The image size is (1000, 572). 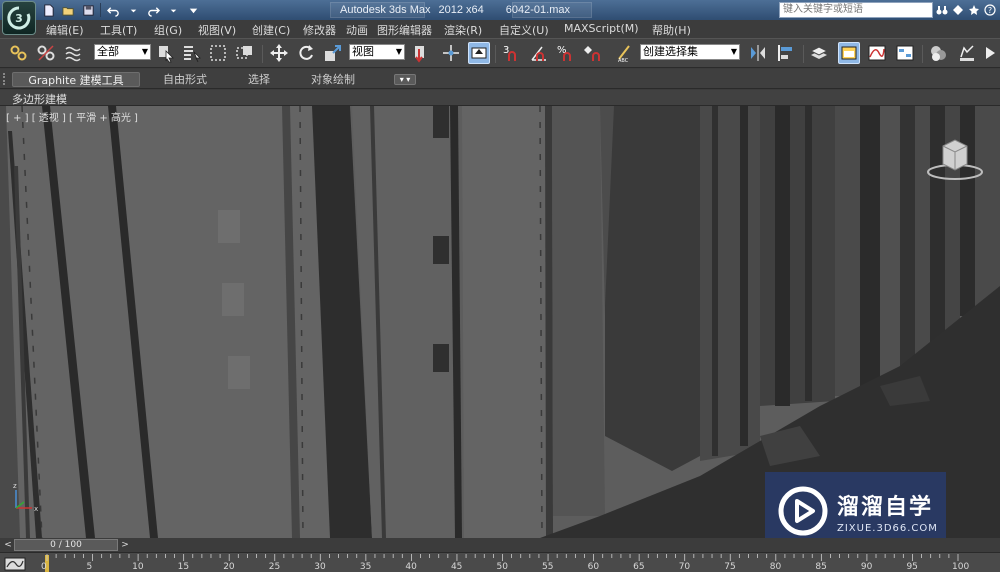 What do you see at coordinates (955, 158) in the screenshot?
I see `viewcube-icon` at bounding box center [955, 158].